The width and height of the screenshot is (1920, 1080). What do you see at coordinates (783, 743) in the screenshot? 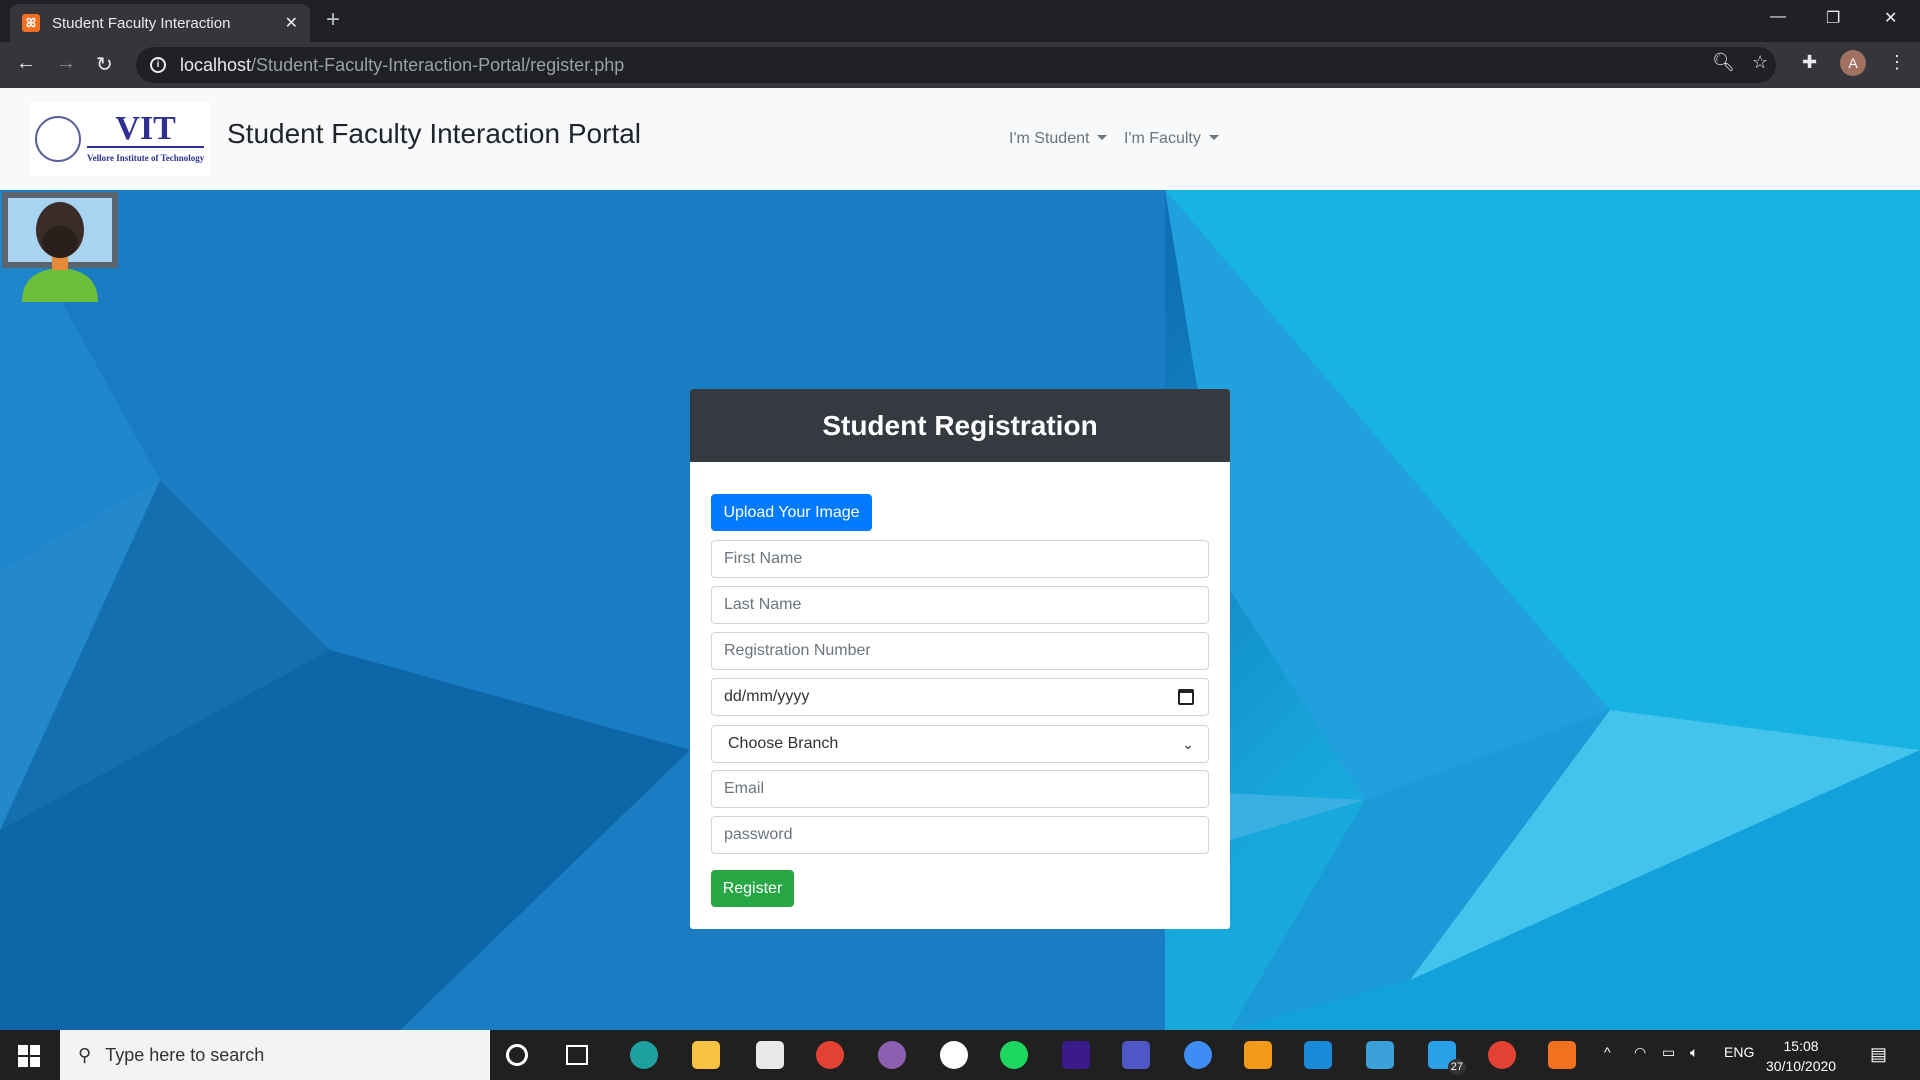
I see `branch-selected: Choose Branch` at bounding box center [783, 743].